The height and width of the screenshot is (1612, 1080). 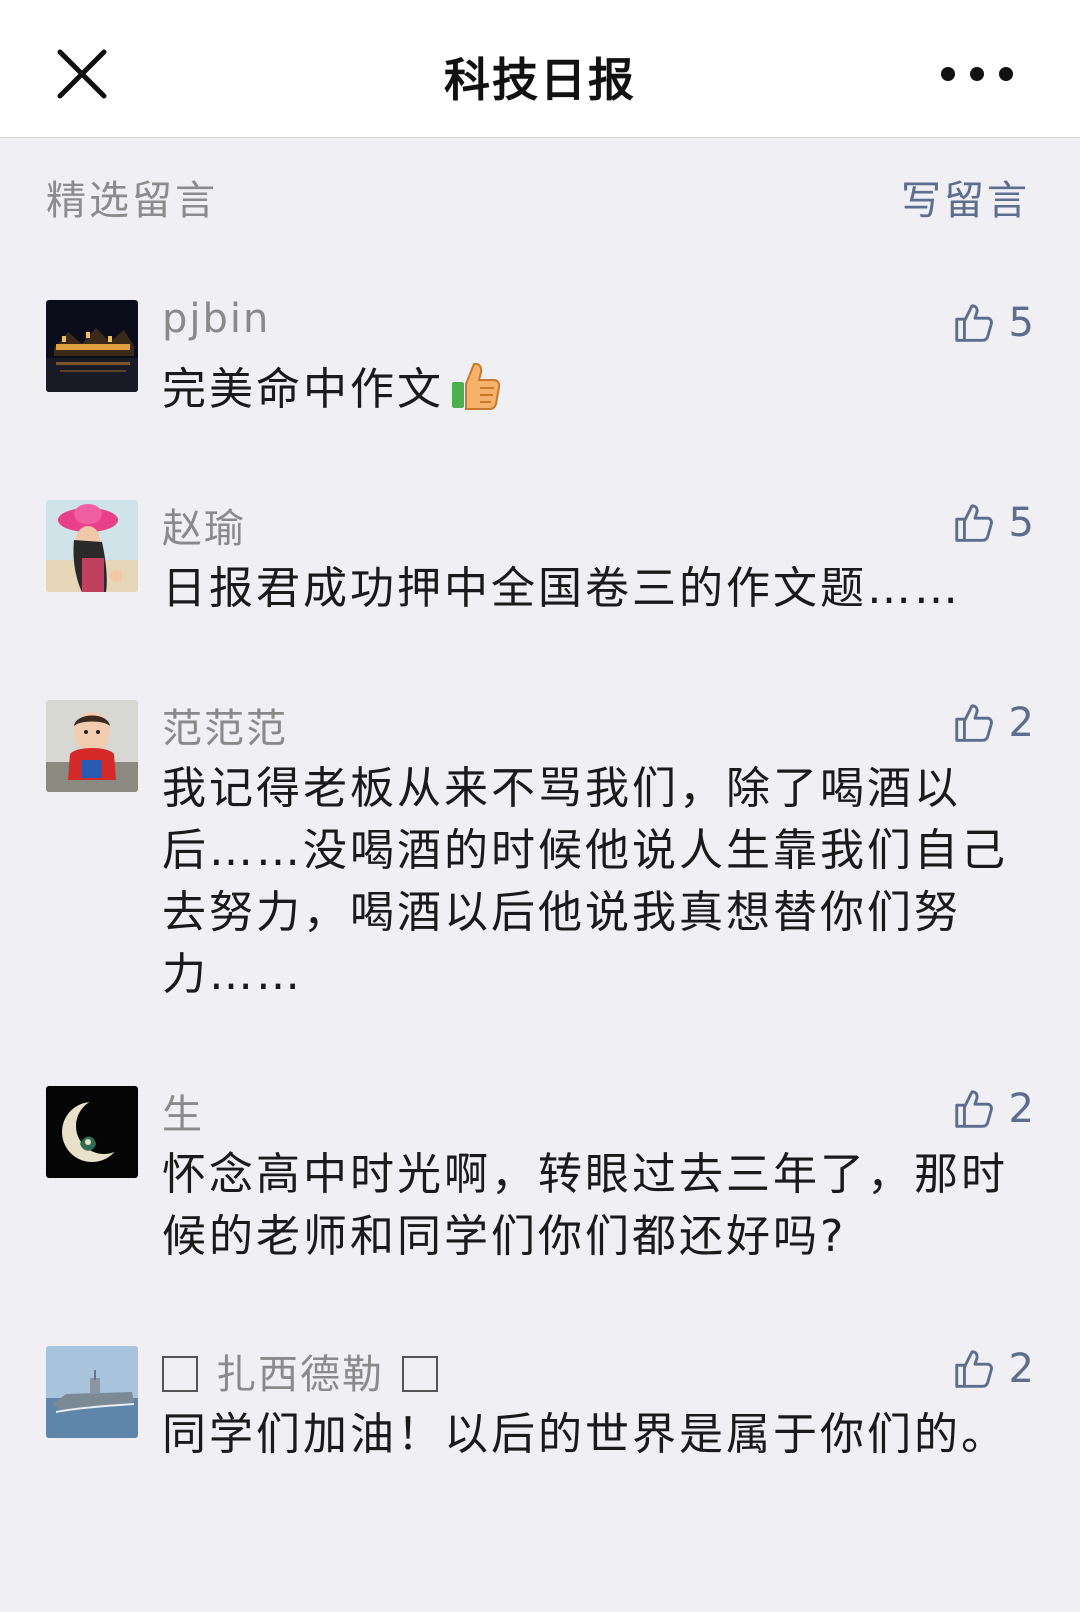 What do you see at coordinates (300, 1375) in the screenshot?
I see `nickname-text: 扎西德勒` at bounding box center [300, 1375].